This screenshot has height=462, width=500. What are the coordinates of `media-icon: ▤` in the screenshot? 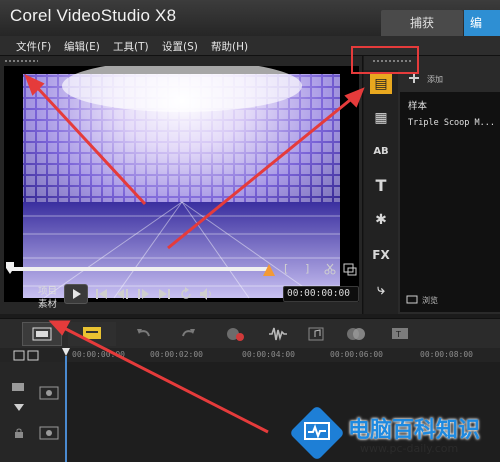 It's located at (381, 84).